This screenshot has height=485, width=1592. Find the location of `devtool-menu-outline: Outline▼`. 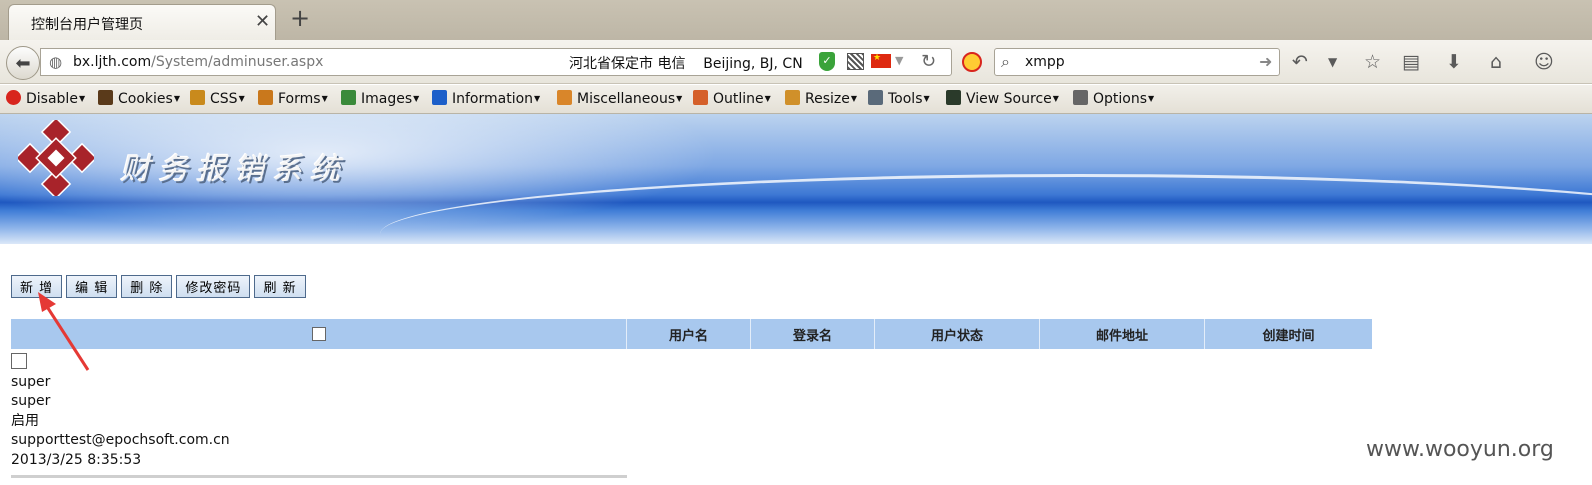

devtool-menu-outline: Outline▼ is located at coordinates (732, 98).